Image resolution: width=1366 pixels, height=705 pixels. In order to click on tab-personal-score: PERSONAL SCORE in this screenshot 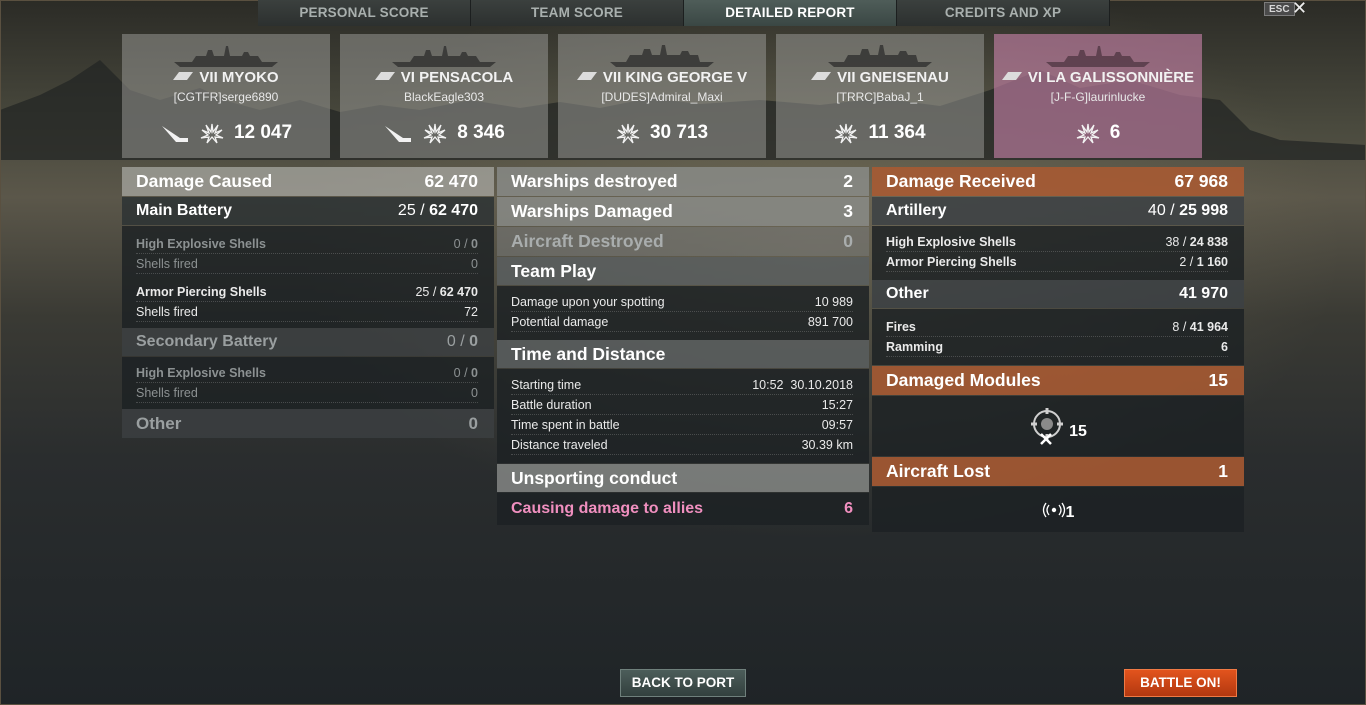, I will do `click(364, 13)`.